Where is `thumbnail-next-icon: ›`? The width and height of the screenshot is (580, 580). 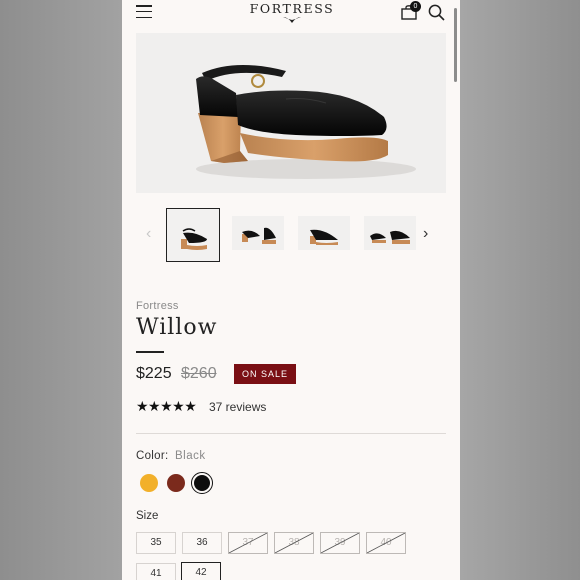
thumbnail-next-icon: › is located at coordinates (425, 234).